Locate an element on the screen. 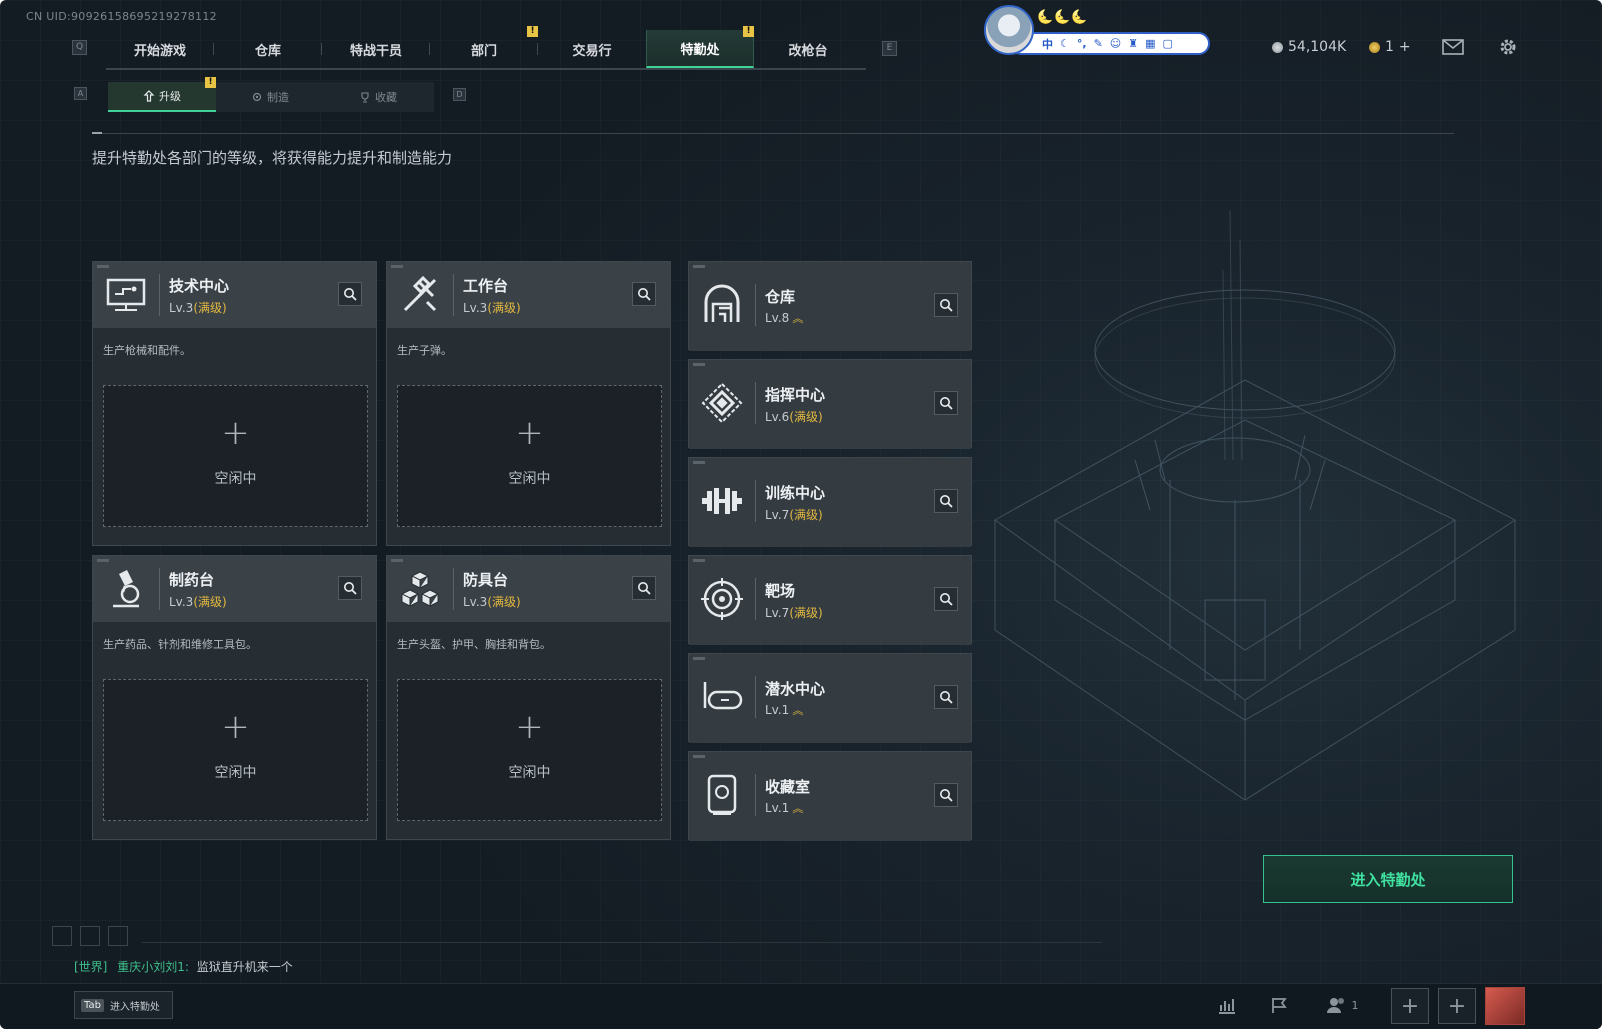  facility-card-warehouse: 仓库 Lv.8 ︽ is located at coordinates (830, 306).